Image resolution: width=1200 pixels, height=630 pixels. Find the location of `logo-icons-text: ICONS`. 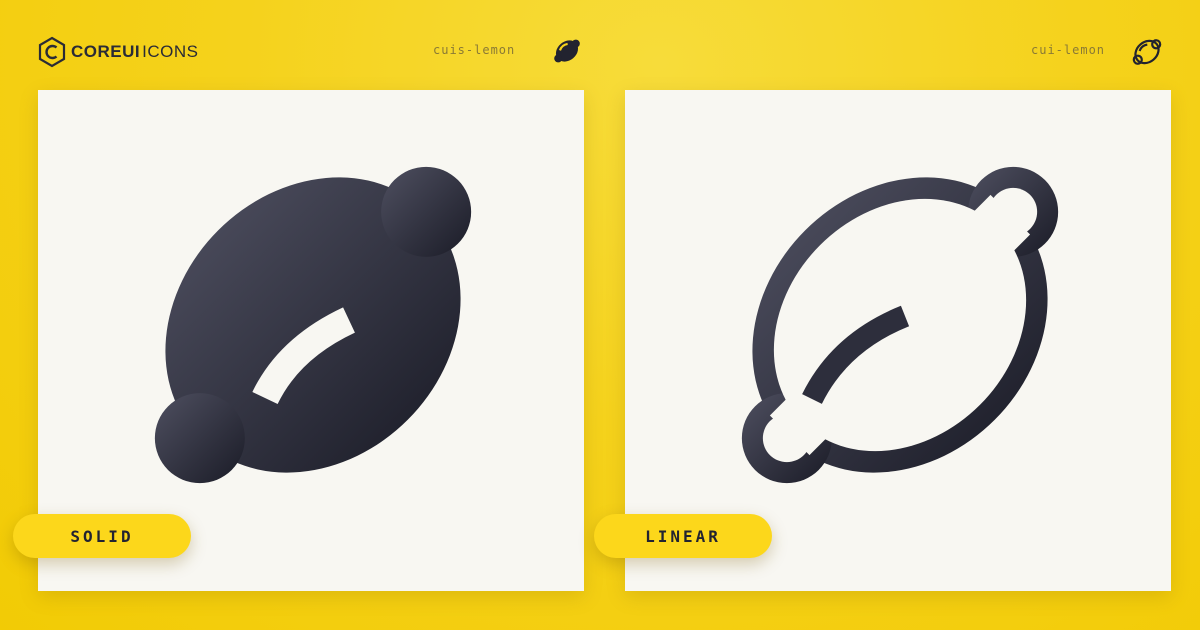

logo-icons-text: ICONS is located at coordinates (170, 51).